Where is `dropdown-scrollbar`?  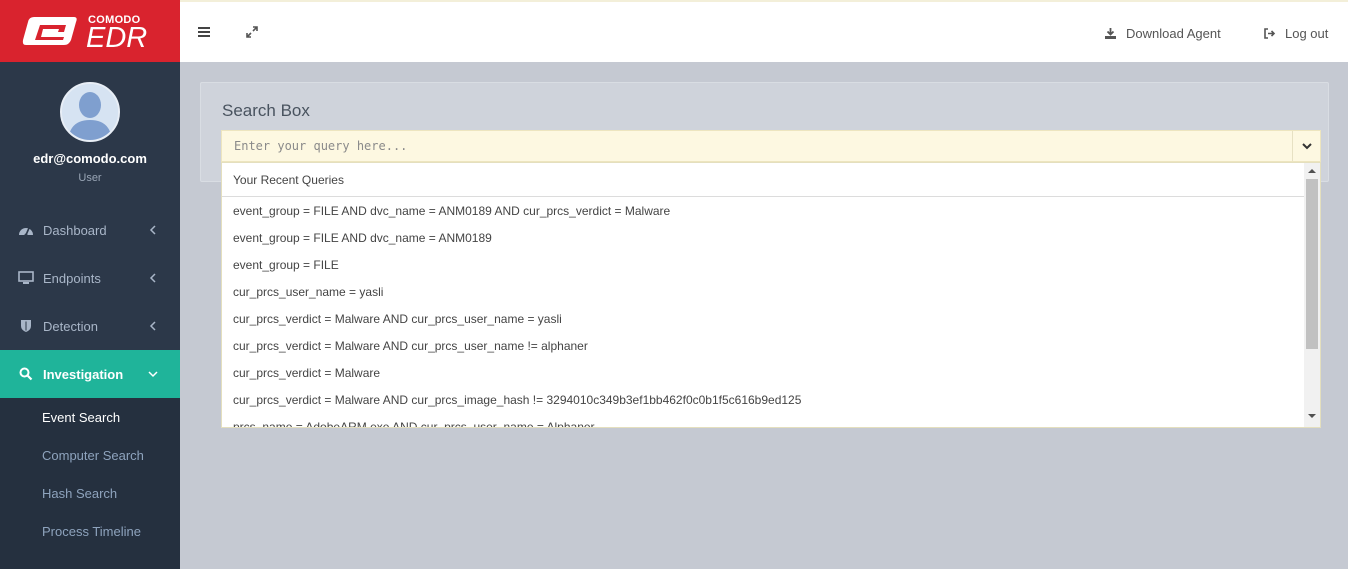 dropdown-scrollbar is located at coordinates (1312, 295).